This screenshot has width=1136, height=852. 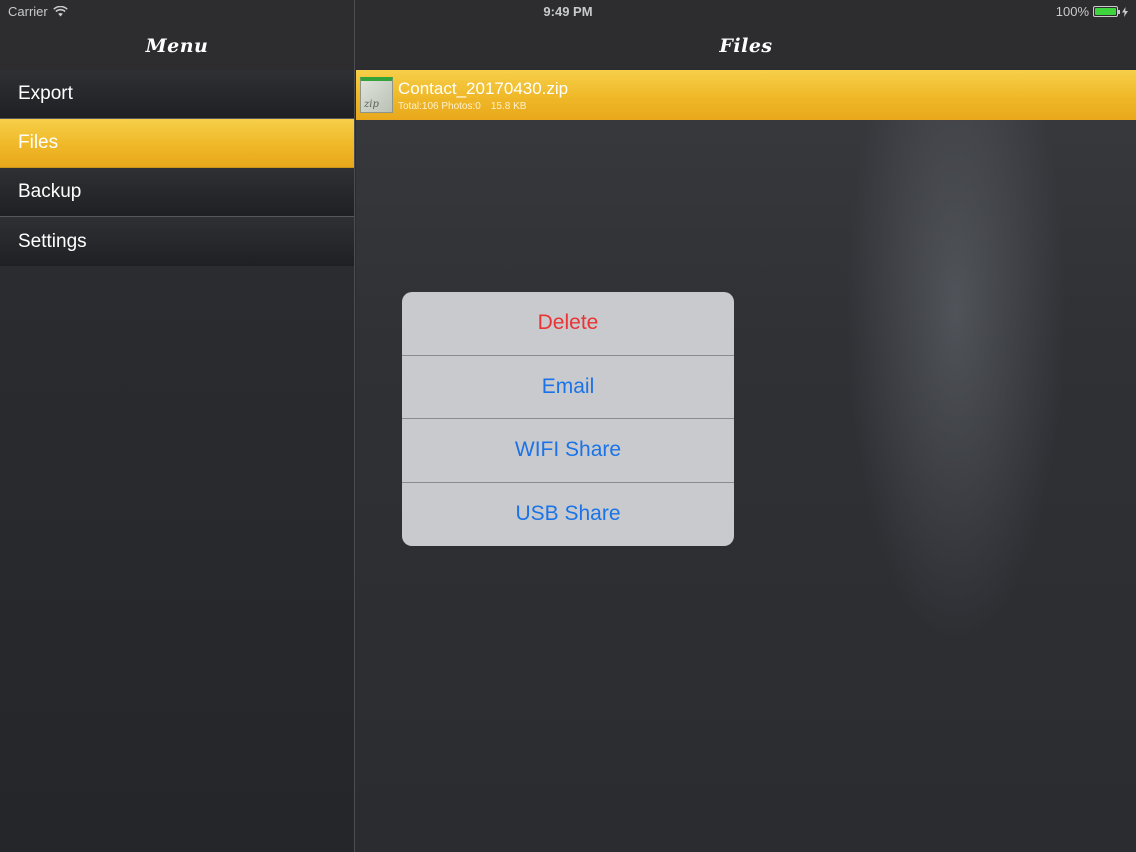 I want to click on status-time: 9:49 PM, so click(x=568, y=11).